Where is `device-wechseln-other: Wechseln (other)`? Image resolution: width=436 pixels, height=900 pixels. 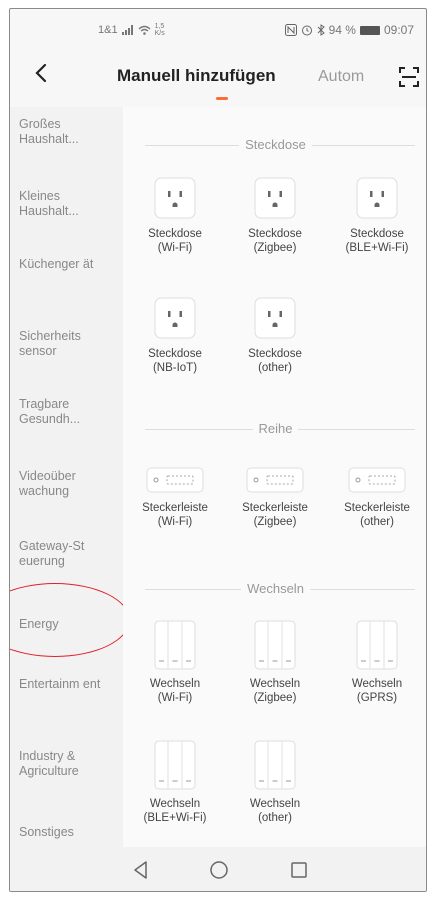
device-wechseln-other: Wechseln (other) is located at coordinates (275, 782).